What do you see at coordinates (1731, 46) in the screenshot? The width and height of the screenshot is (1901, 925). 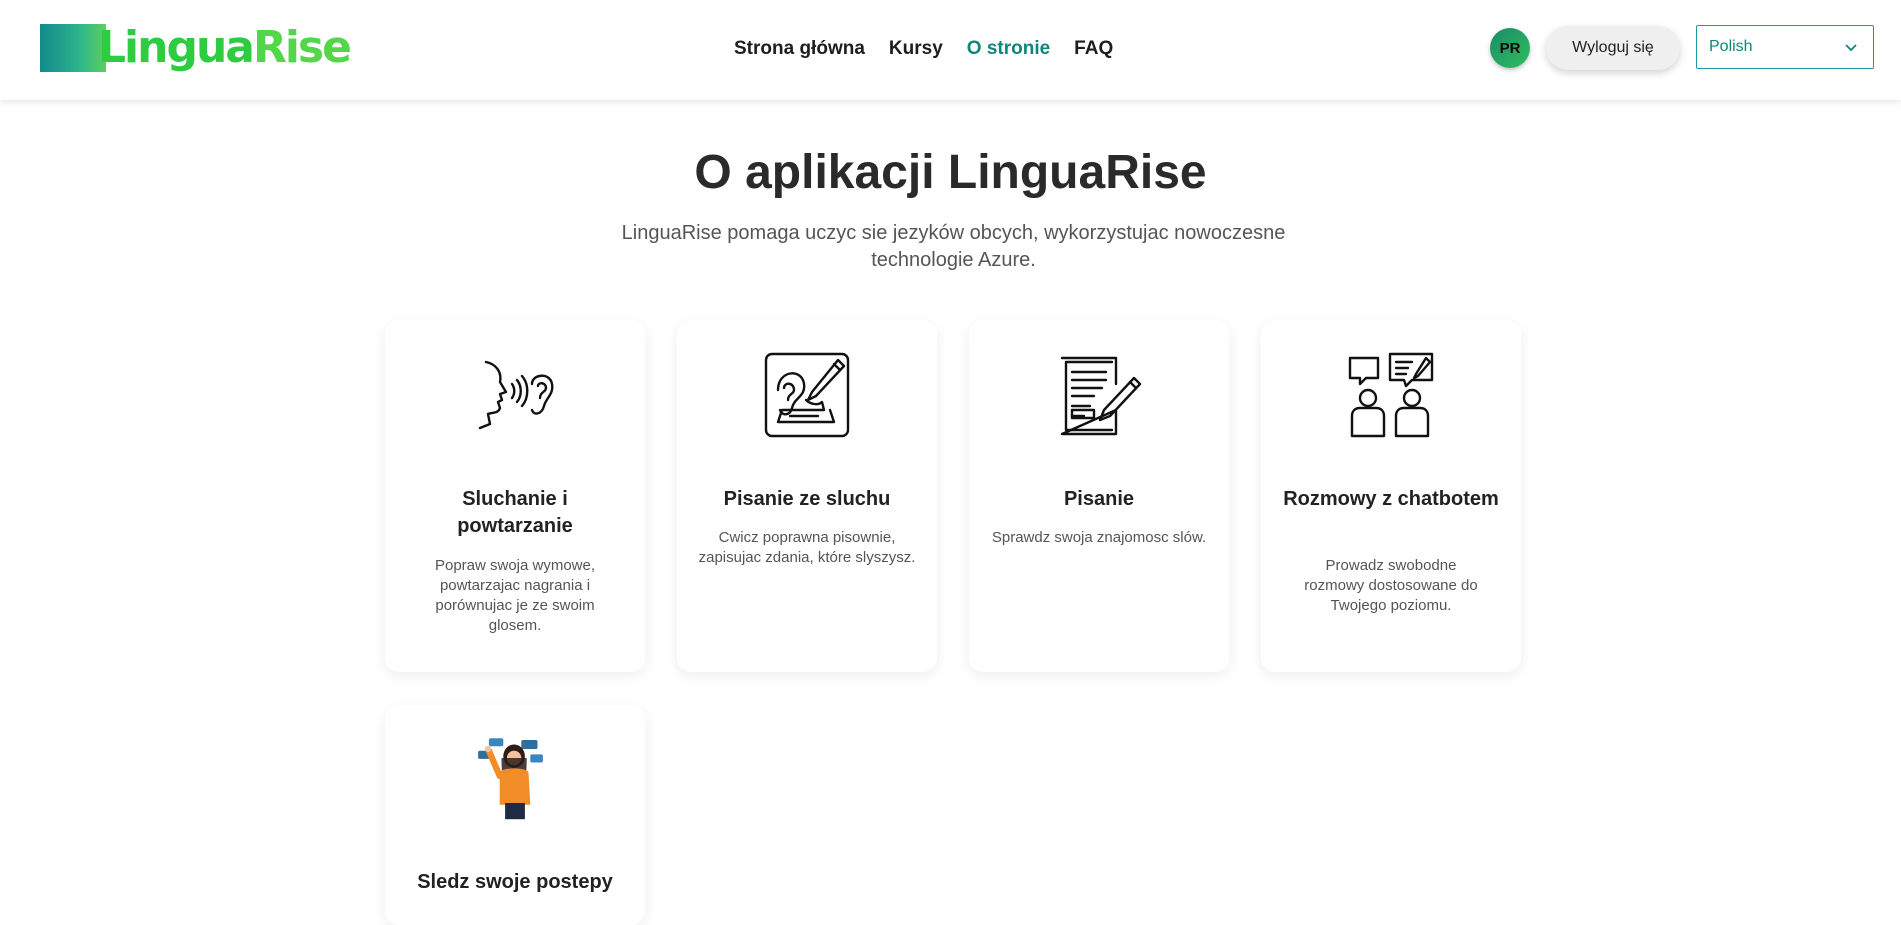 I see `language-select-value: Polish` at bounding box center [1731, 46].